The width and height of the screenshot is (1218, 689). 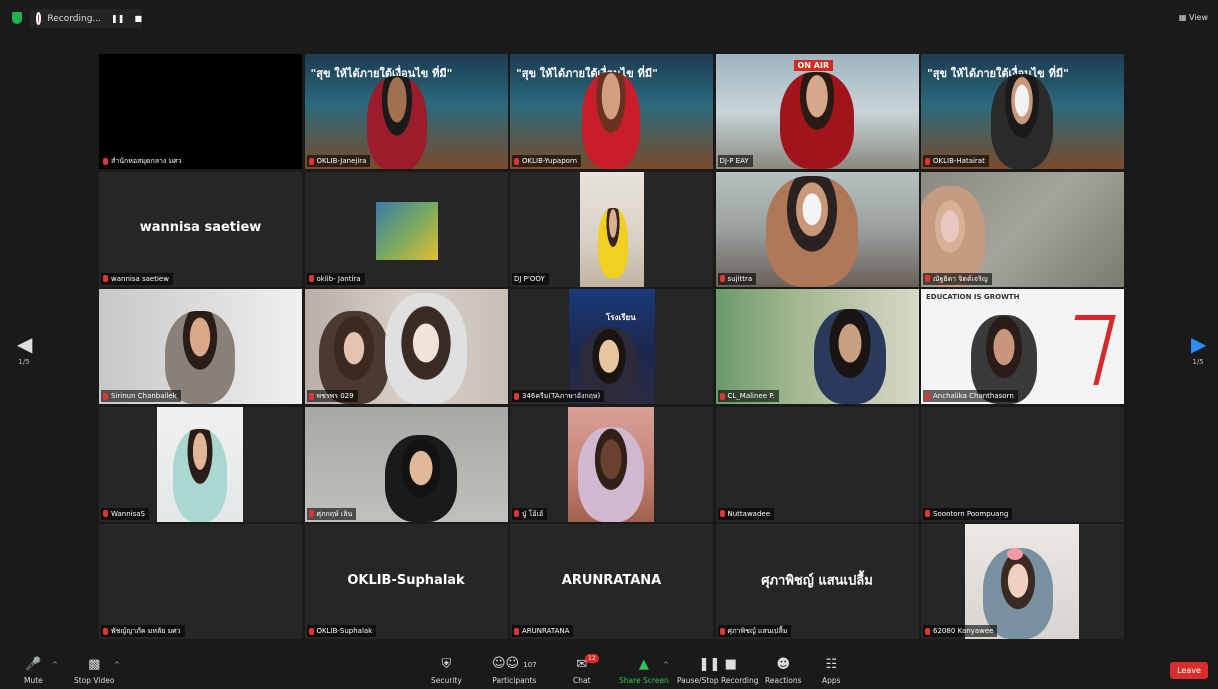 What do you see at coordinates (1022, 581) in the screenshot?
I see `participant-tile: 62080 Kanyawee` at bounding box center [1022, 581].